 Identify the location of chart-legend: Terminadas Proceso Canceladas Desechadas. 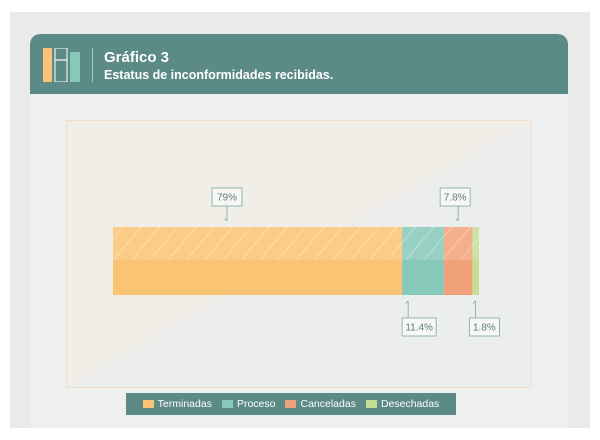
(291, 404).